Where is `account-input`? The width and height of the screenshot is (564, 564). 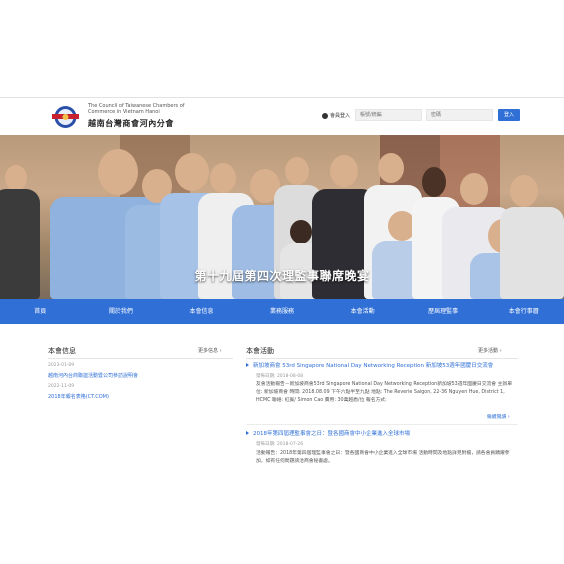 account-input is located at coordinates (388, 115).